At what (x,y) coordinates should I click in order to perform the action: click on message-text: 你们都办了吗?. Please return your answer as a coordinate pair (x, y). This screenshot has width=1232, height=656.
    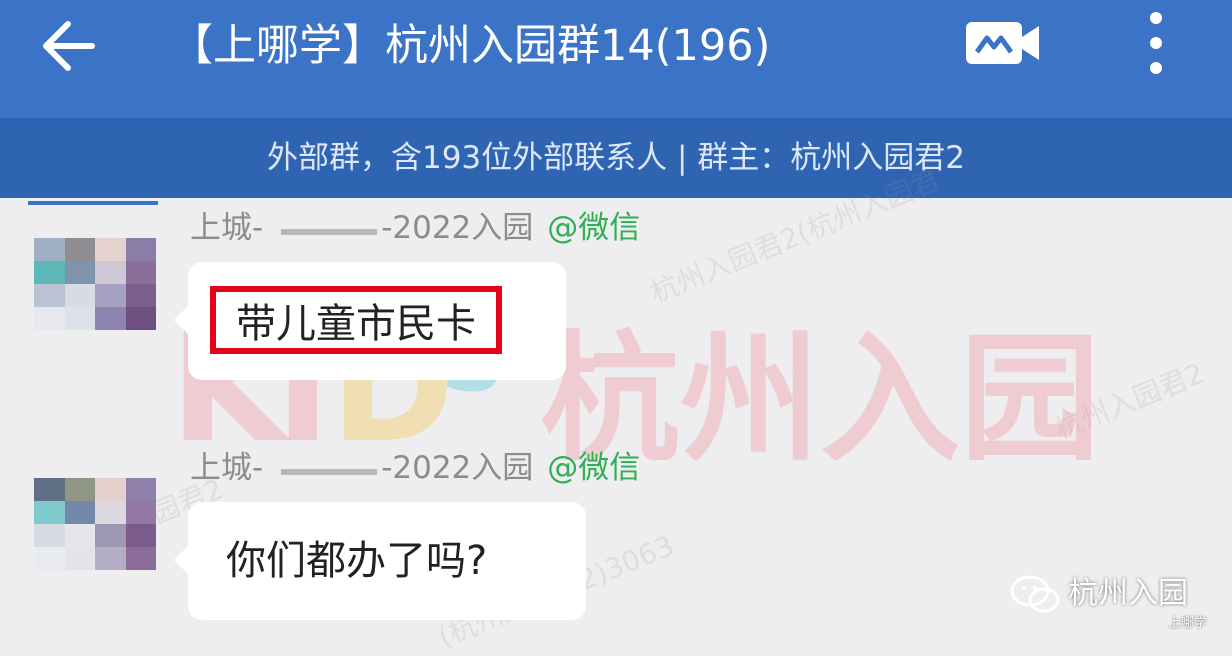
    Looking at the image, I should click on (357, 561).